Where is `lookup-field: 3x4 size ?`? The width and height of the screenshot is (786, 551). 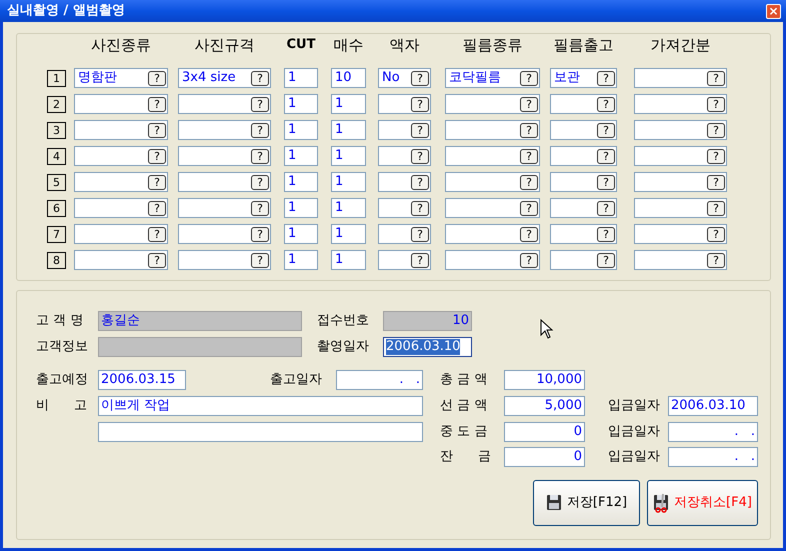 lookup-field: 3x4 size ? is located at coordinates (224, 78).